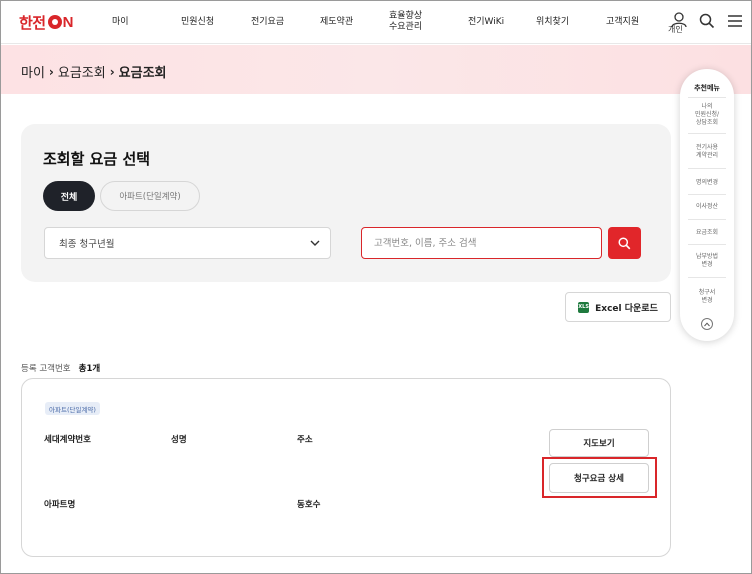  Describe the element at coordinates (33, 71) in the screenshot. I see `breadcrumb-item-my: 마이` at that location.